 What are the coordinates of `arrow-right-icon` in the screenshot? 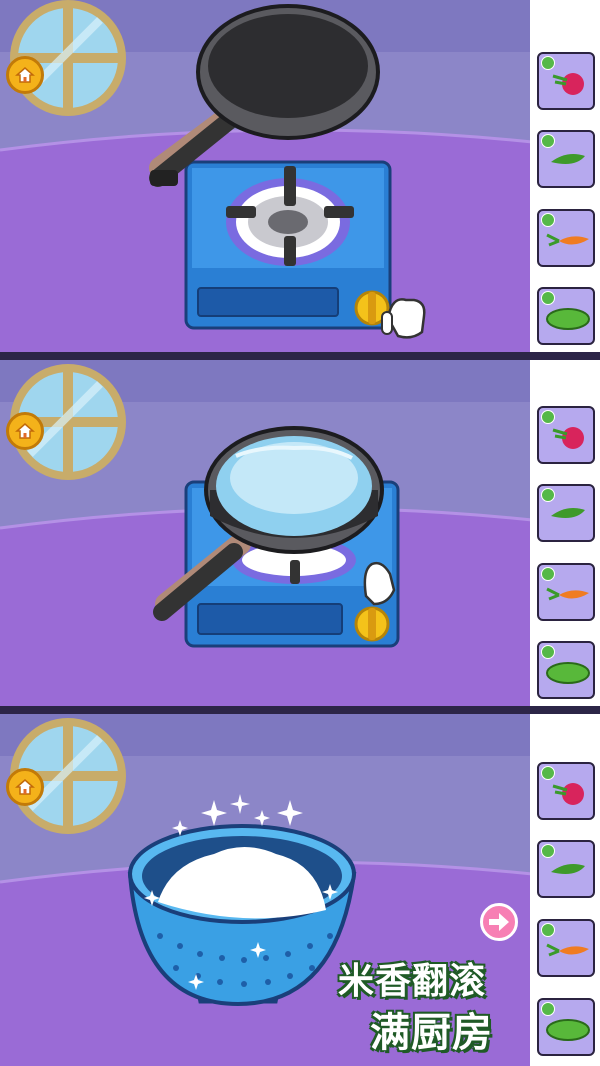 It's located at (499, 922).